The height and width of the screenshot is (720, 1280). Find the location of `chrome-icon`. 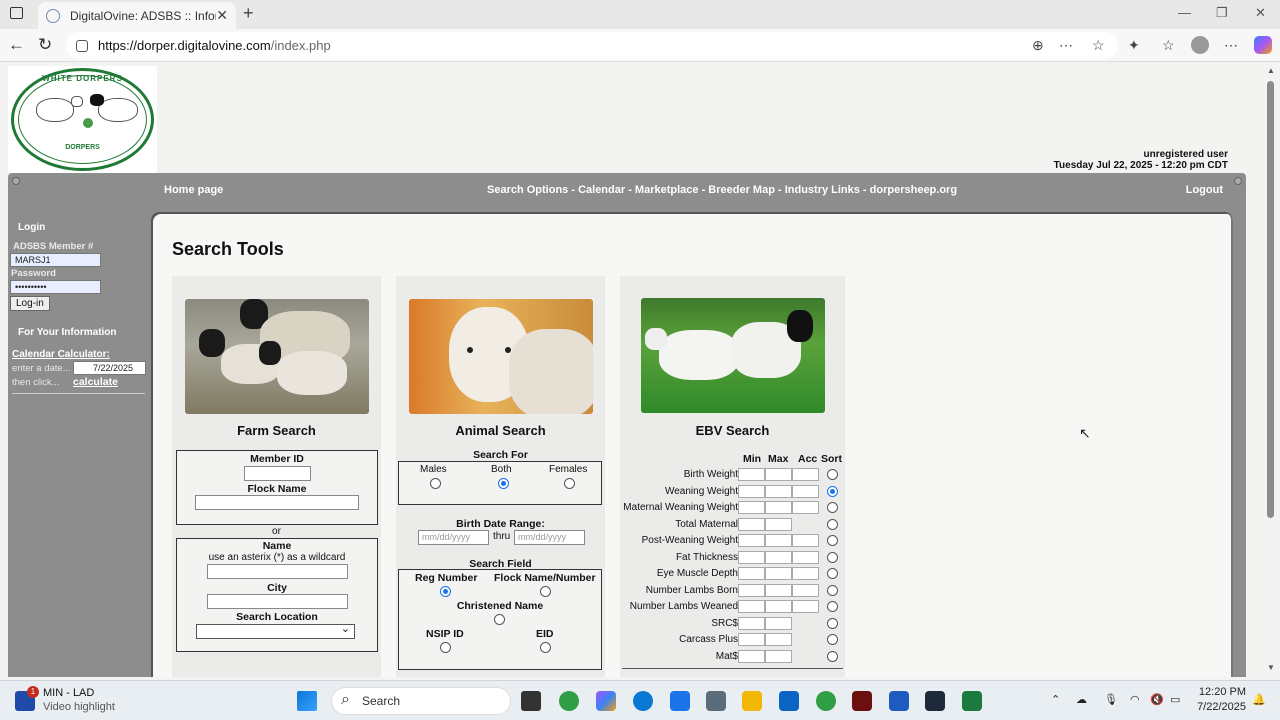

chrome-icon is located at coordinates (569, 701).